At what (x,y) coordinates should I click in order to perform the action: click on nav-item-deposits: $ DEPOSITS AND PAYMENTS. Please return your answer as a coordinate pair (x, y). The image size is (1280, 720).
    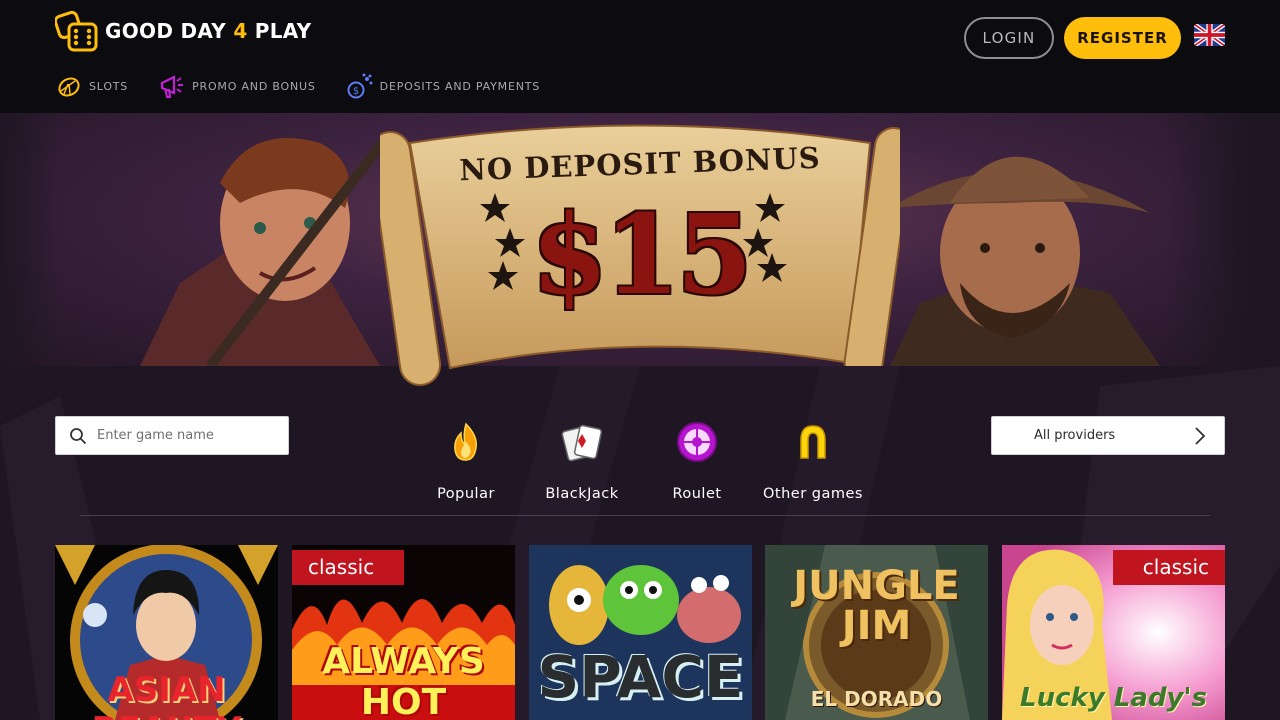
    Looking at the image, I should click on (443, 86).